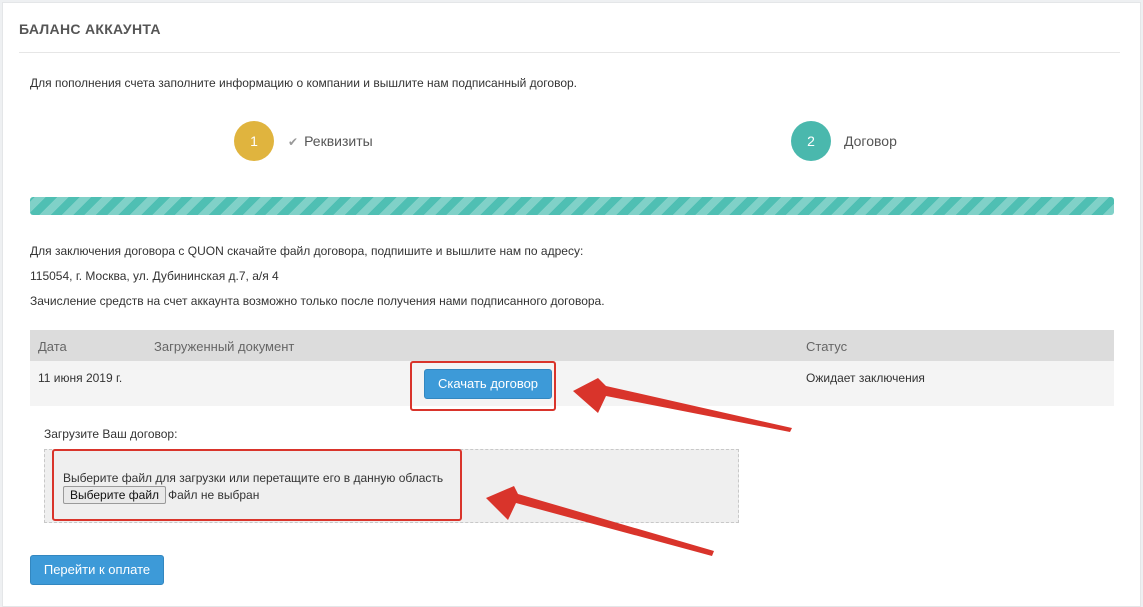 Image resolution: width=1143 pixels, height=607 pixels. I want to click on go-to-payment-button: Перейти к оплате, so click(97, 570).